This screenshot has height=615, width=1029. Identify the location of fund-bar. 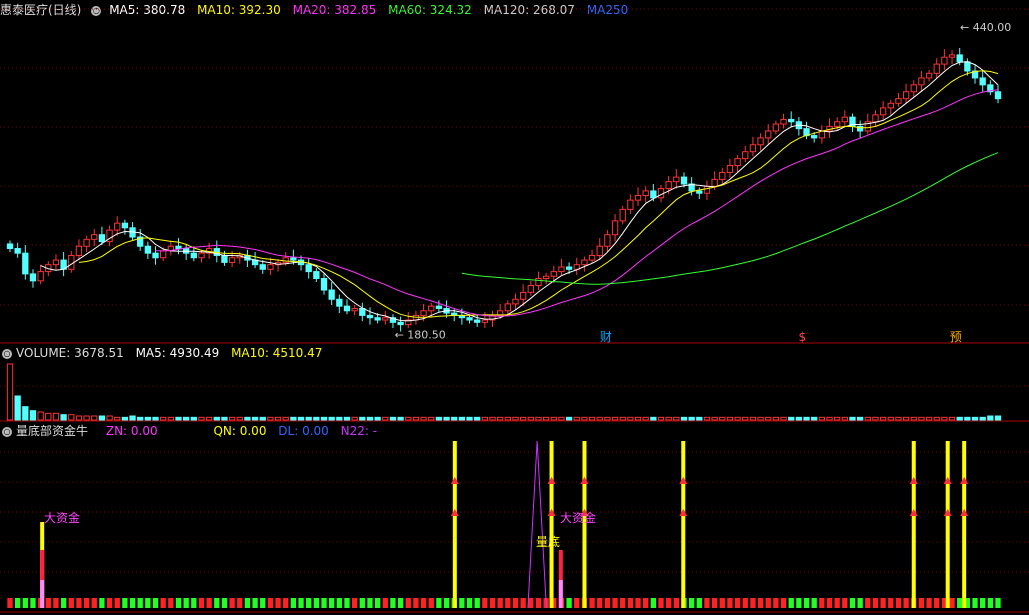
(560, 594).